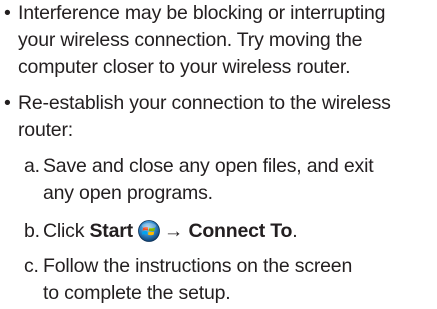  What do you see at coordinates (198, 266) in the screenshot?
I see `step-c-line-1: Follow the instructions on the screen` at bounding box center [198, 266].